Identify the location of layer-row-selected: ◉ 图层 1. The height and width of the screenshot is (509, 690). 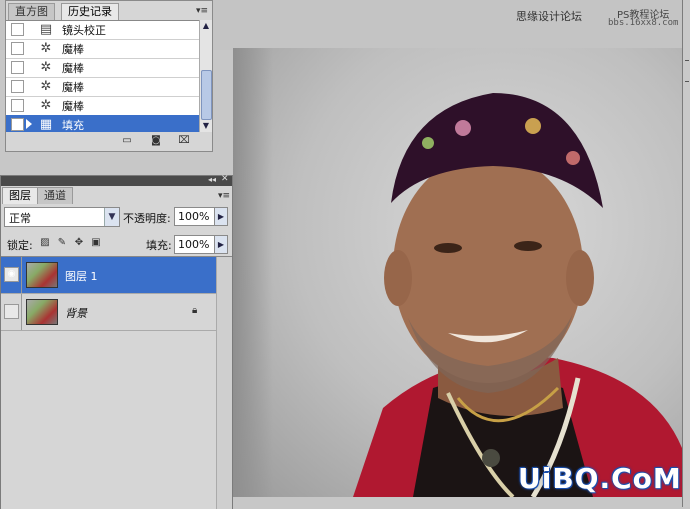
(108, 275).